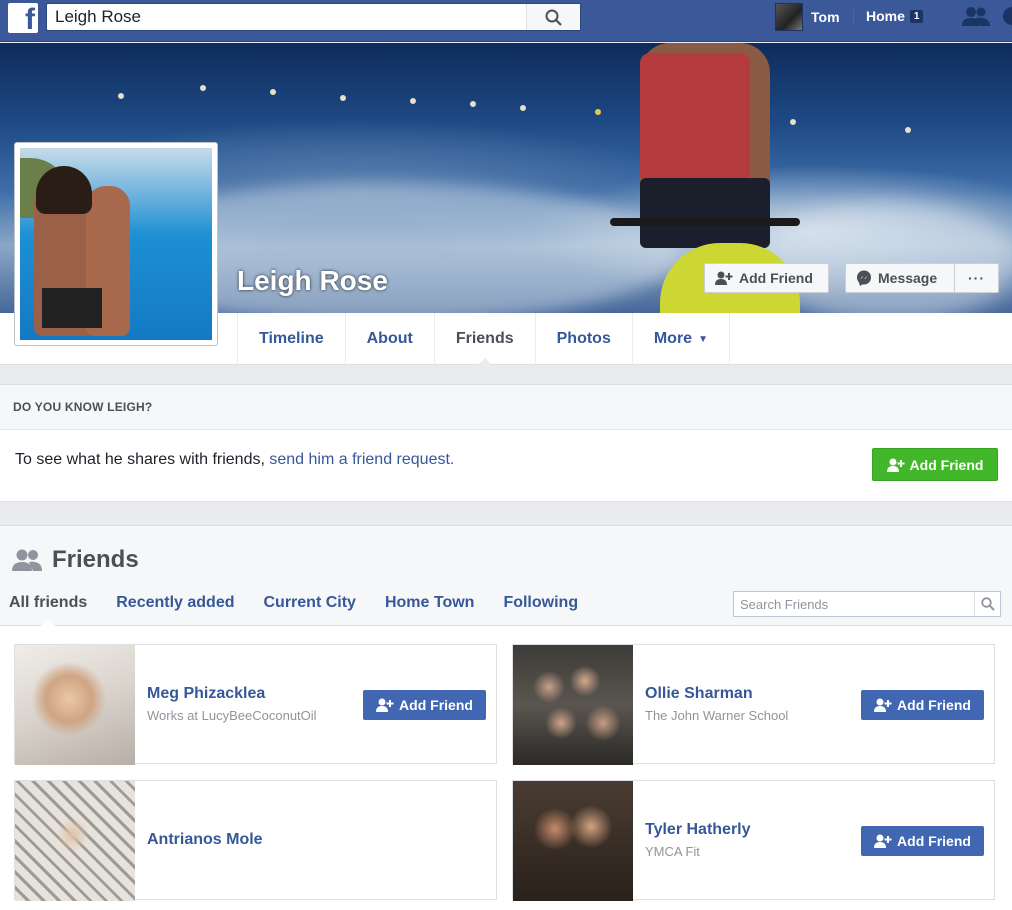 The width and height of the screenshot is (1012, 910). I want to click on friend-subtitle: The John Warner School, so click(717, 715).